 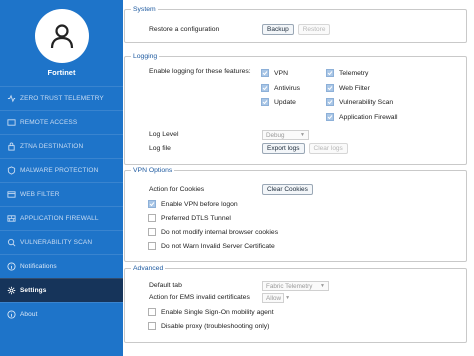 I want to click on profile-name: Fortinet, so click(x=61, y=72).